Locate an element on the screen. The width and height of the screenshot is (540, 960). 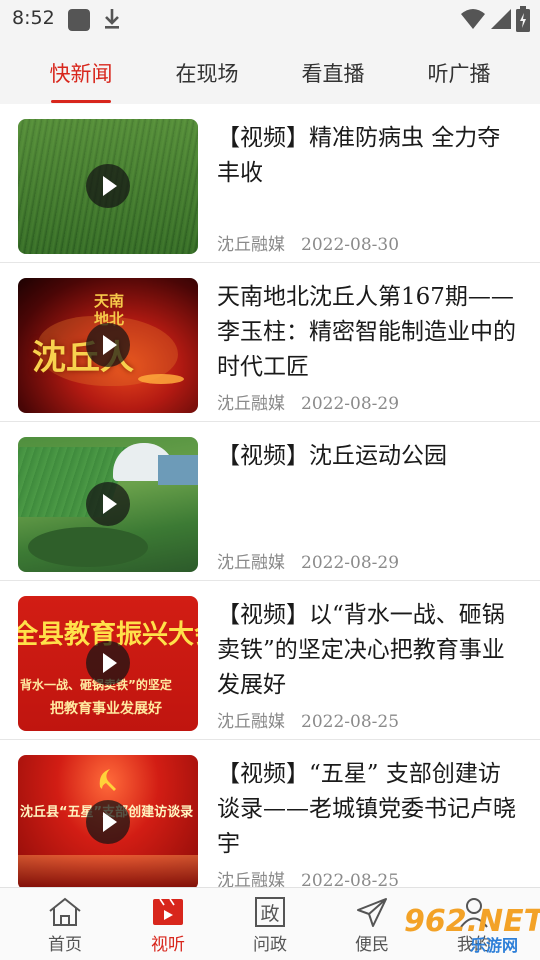
watermark-site-name: 乐游网 is located at coordinates (494, 945).